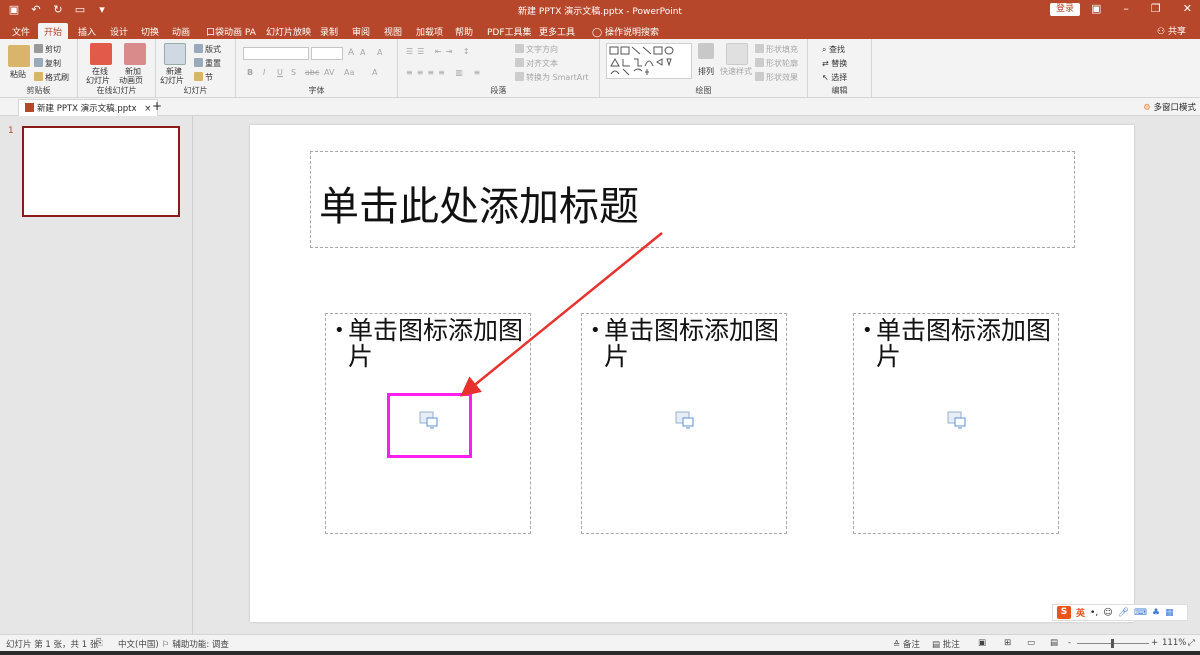 The image size is (1200, 655). What do you see at coordinates (776, 63) in the screenshot?
I see `shape-outline-button: 形状轮廓` at bounding box center [776, 63].